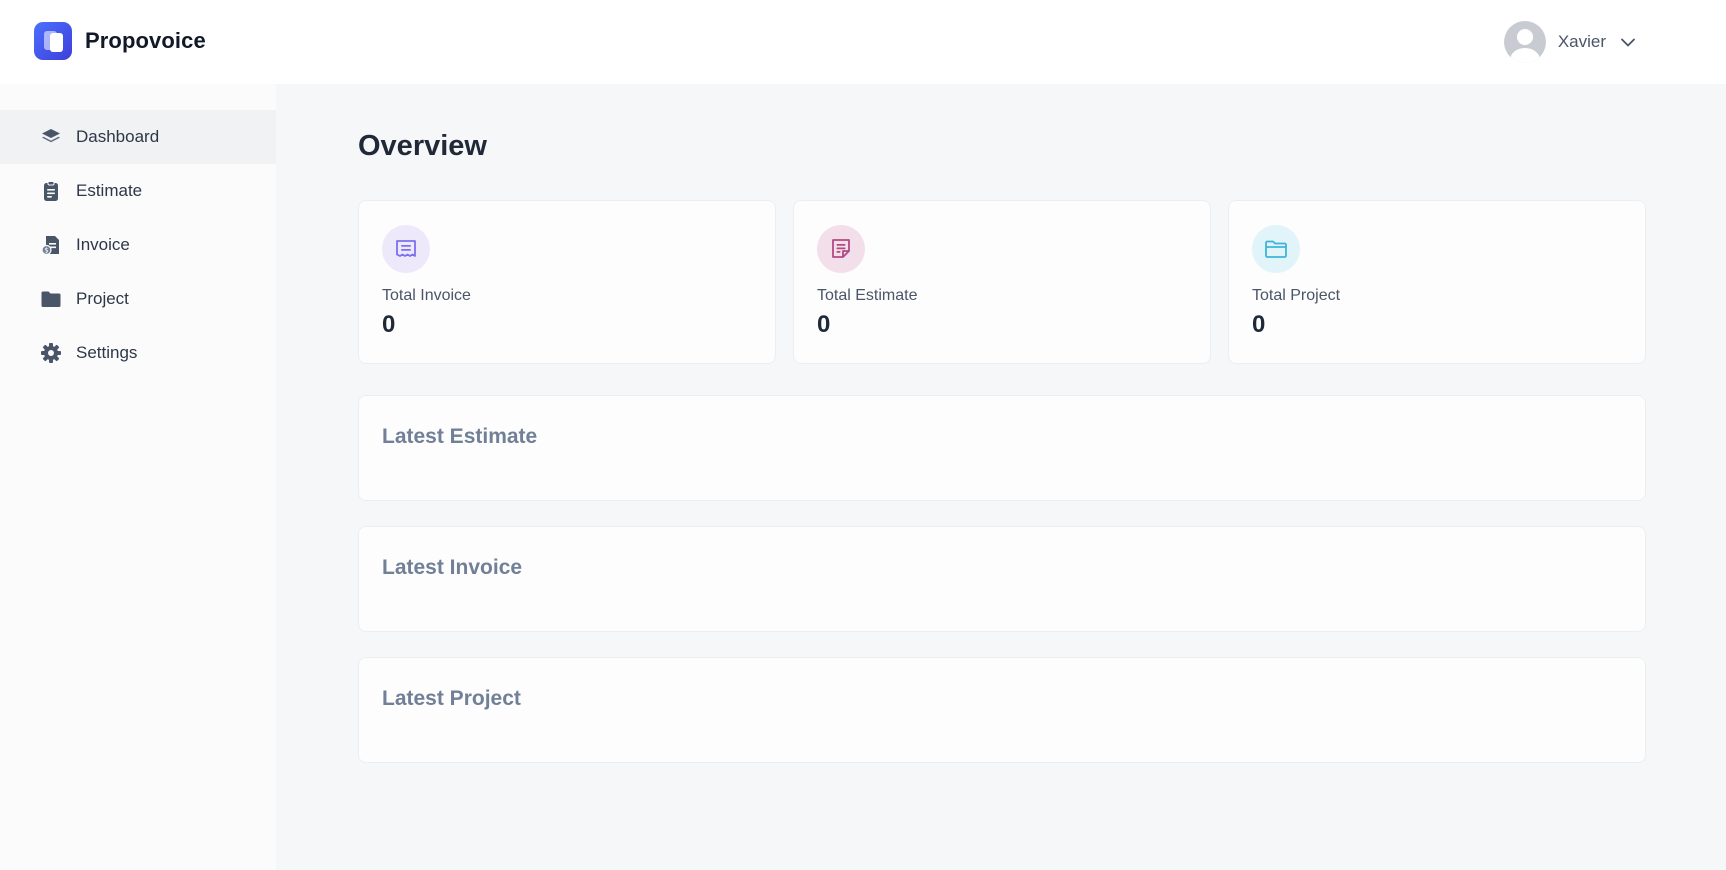 The height and width of the screenshot is (870, 1726). I want to click on sidebar-item-label: Settings, so click(107, 352).